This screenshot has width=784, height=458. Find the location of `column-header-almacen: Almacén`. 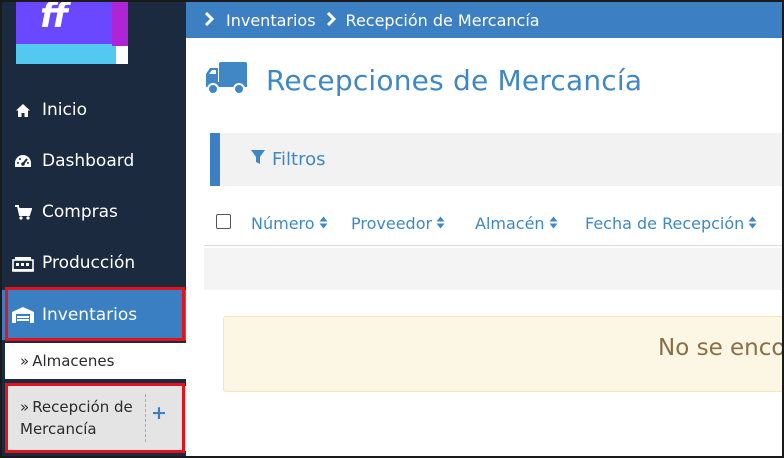

column-header-almacen: Almacén is located at coordinates (516, 223).